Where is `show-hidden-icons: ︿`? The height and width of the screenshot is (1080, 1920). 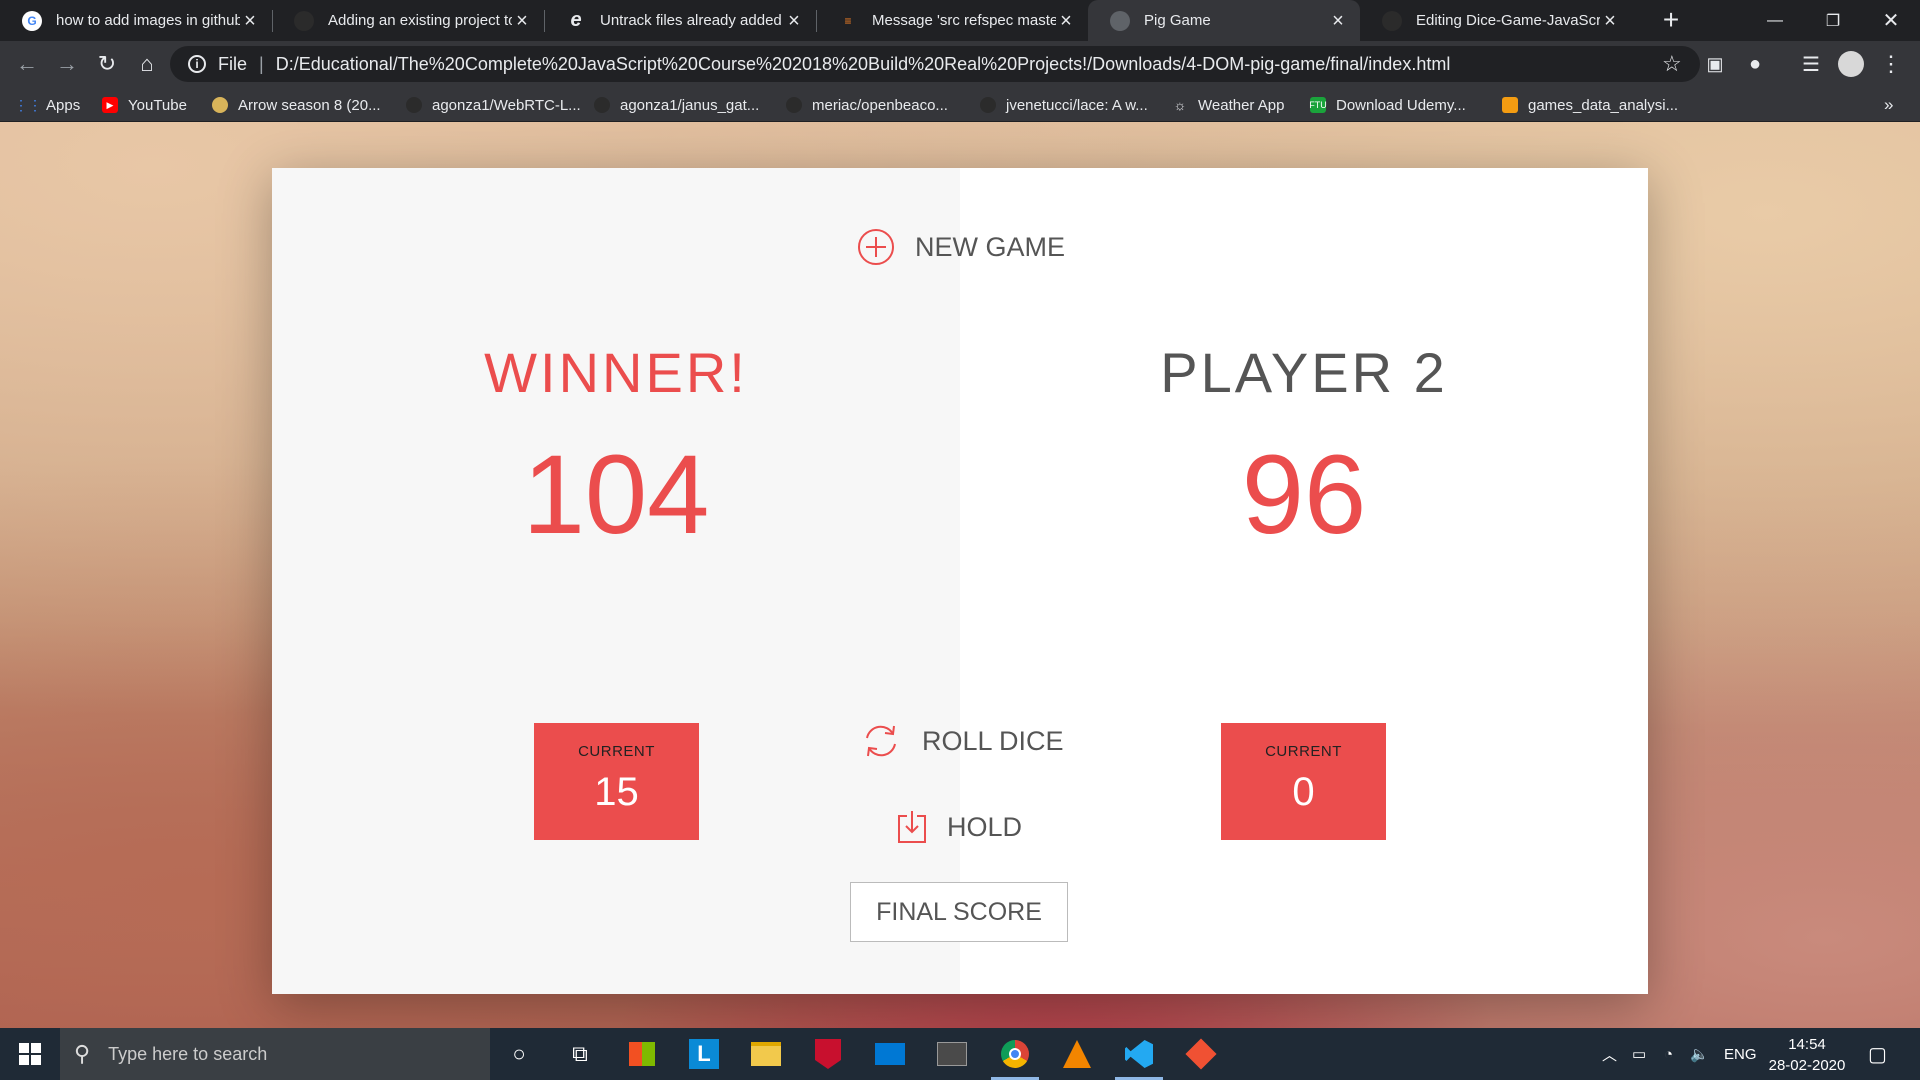 show-hidden-icons: ︿ is located at coordinates (1609, 1054).